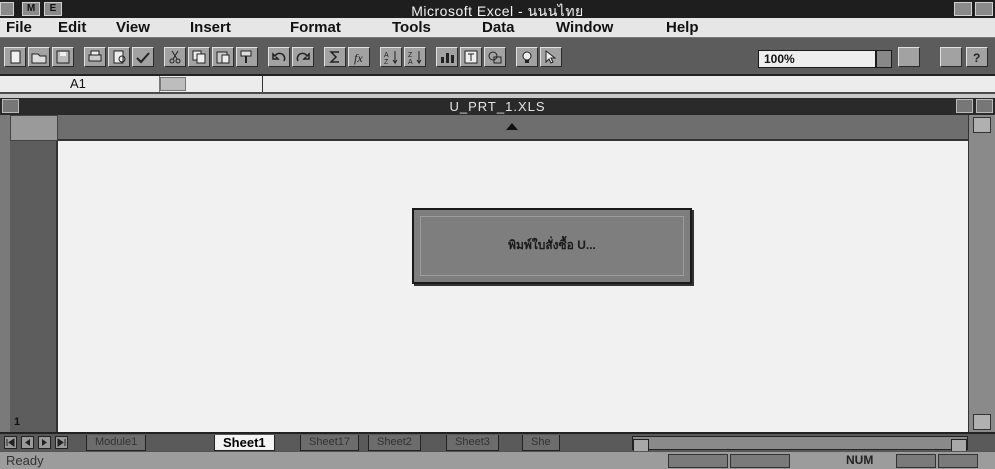 The image size is (995, 469). Describe the element at coordinates (19, 27) in the screenshot. I see `menu-file: File` at that location.